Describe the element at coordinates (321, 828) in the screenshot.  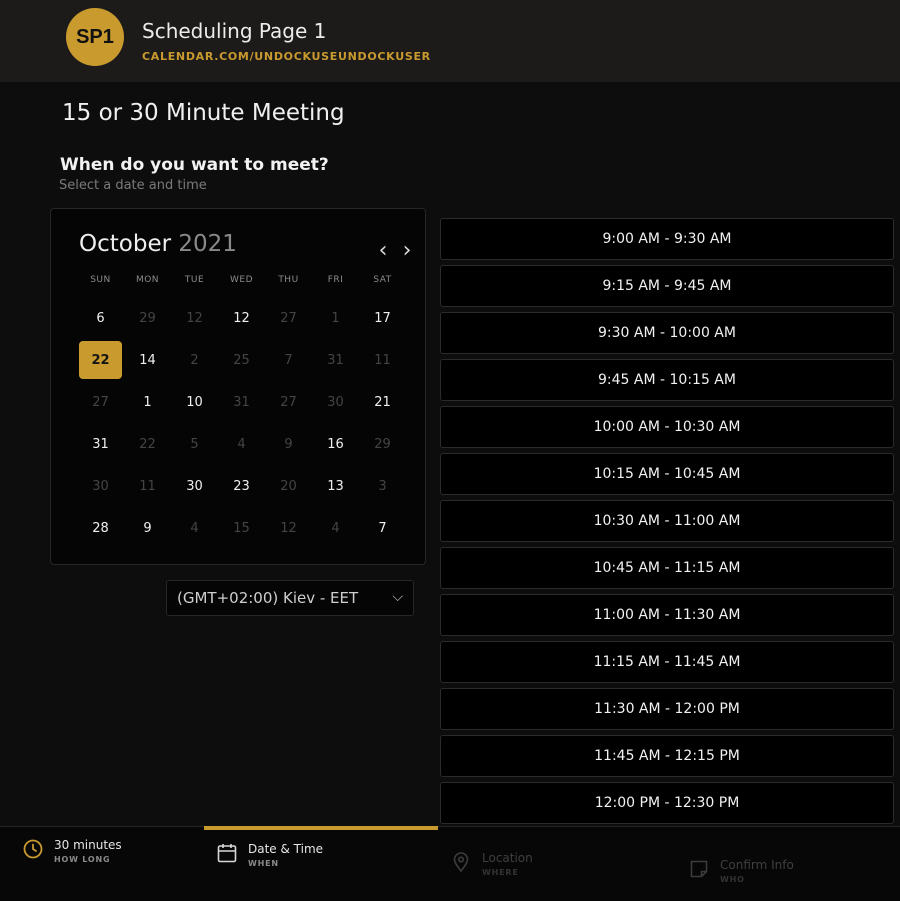
I see `active-step-indicator` at that location.